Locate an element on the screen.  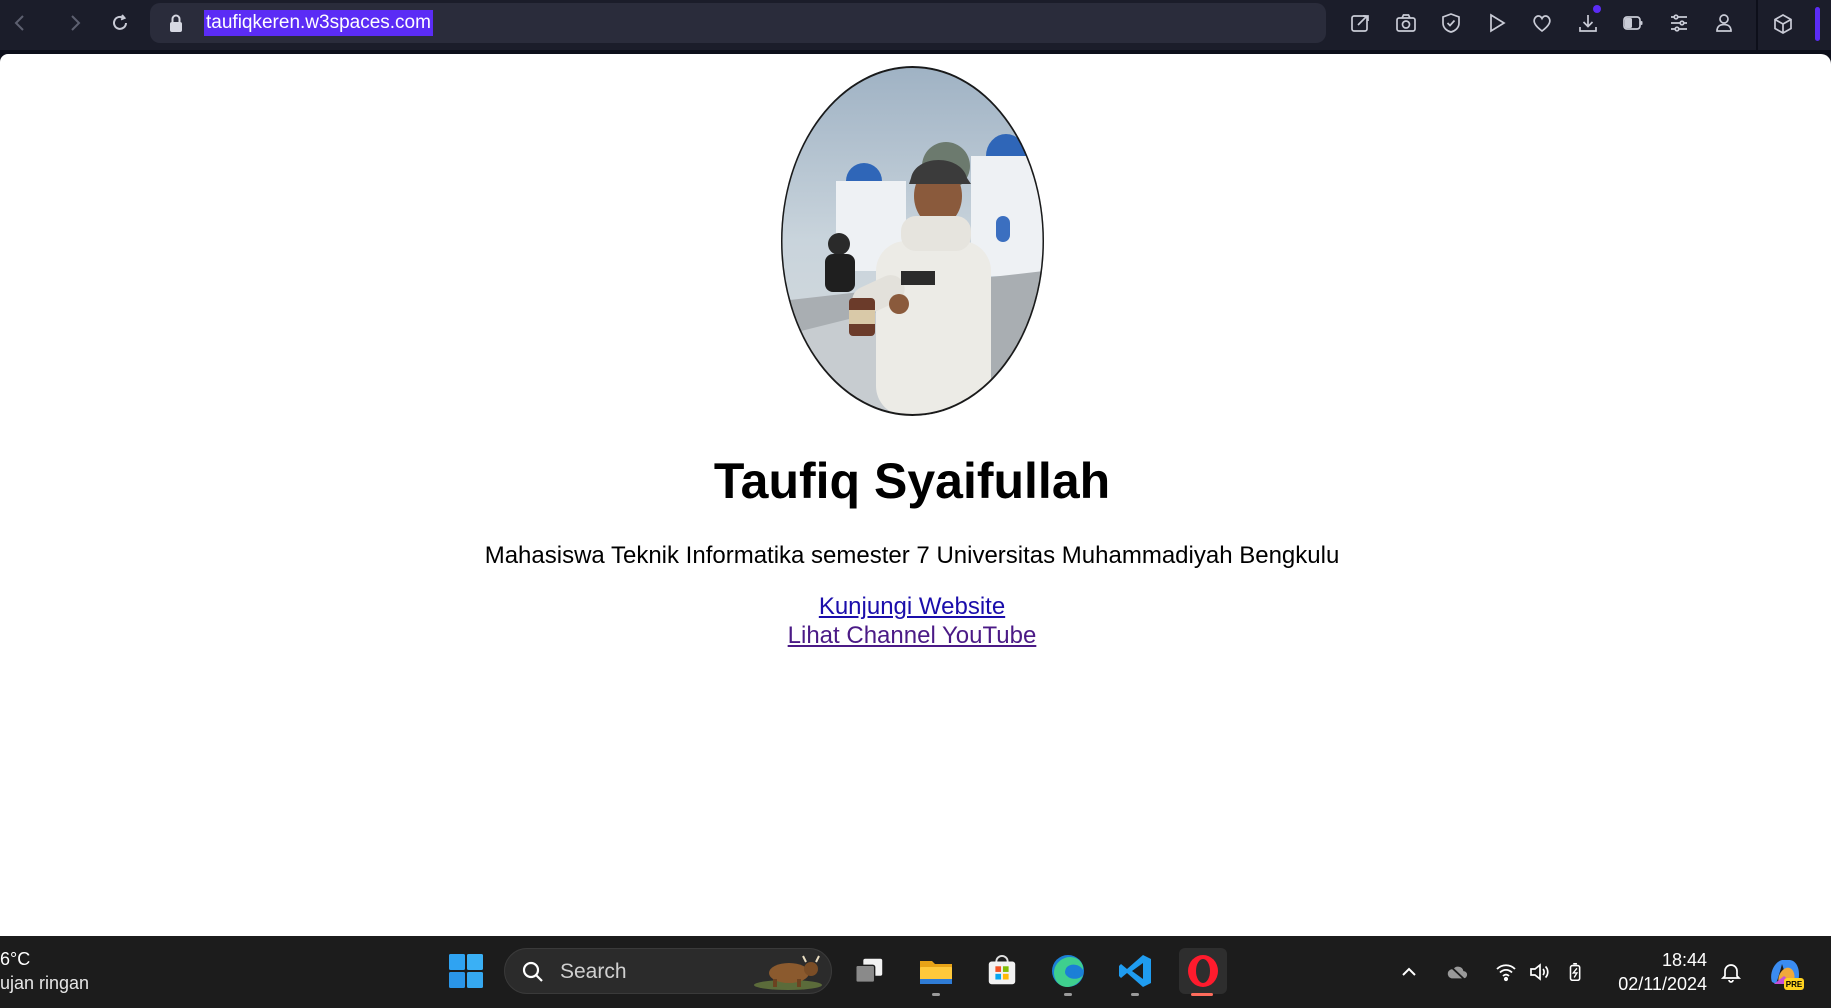
easy-setup-icon is located at coordinates (1360, 23).